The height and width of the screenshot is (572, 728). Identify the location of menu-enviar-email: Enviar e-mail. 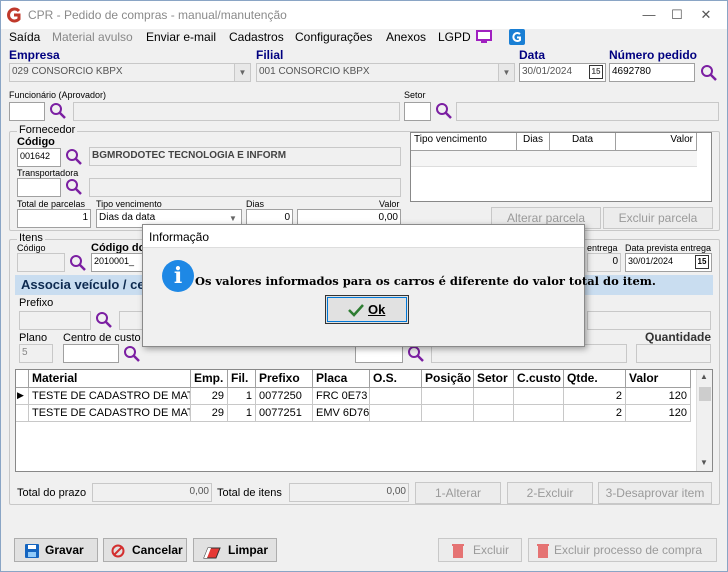
(181, 37).